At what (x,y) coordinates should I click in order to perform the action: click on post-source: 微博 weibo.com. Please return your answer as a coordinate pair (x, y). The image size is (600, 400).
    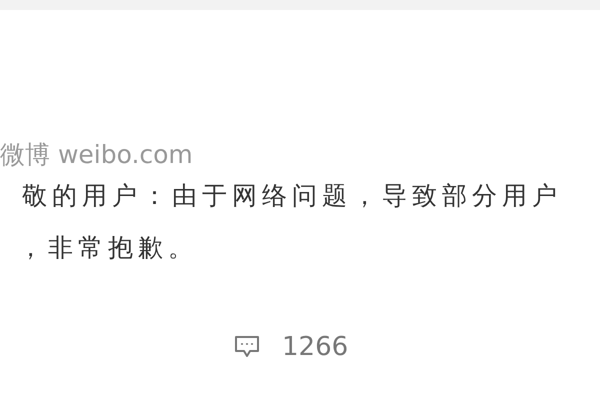
    Looking at the image, I should click on (97, 155).